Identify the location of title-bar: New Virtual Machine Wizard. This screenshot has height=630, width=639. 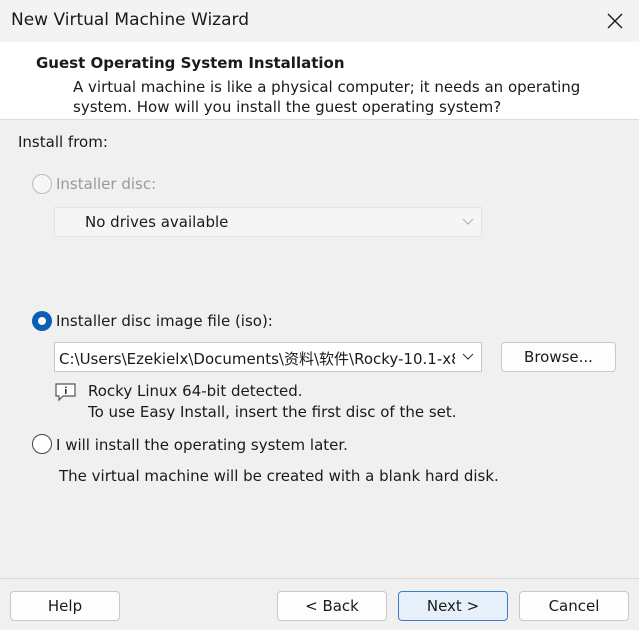
(319, 21).